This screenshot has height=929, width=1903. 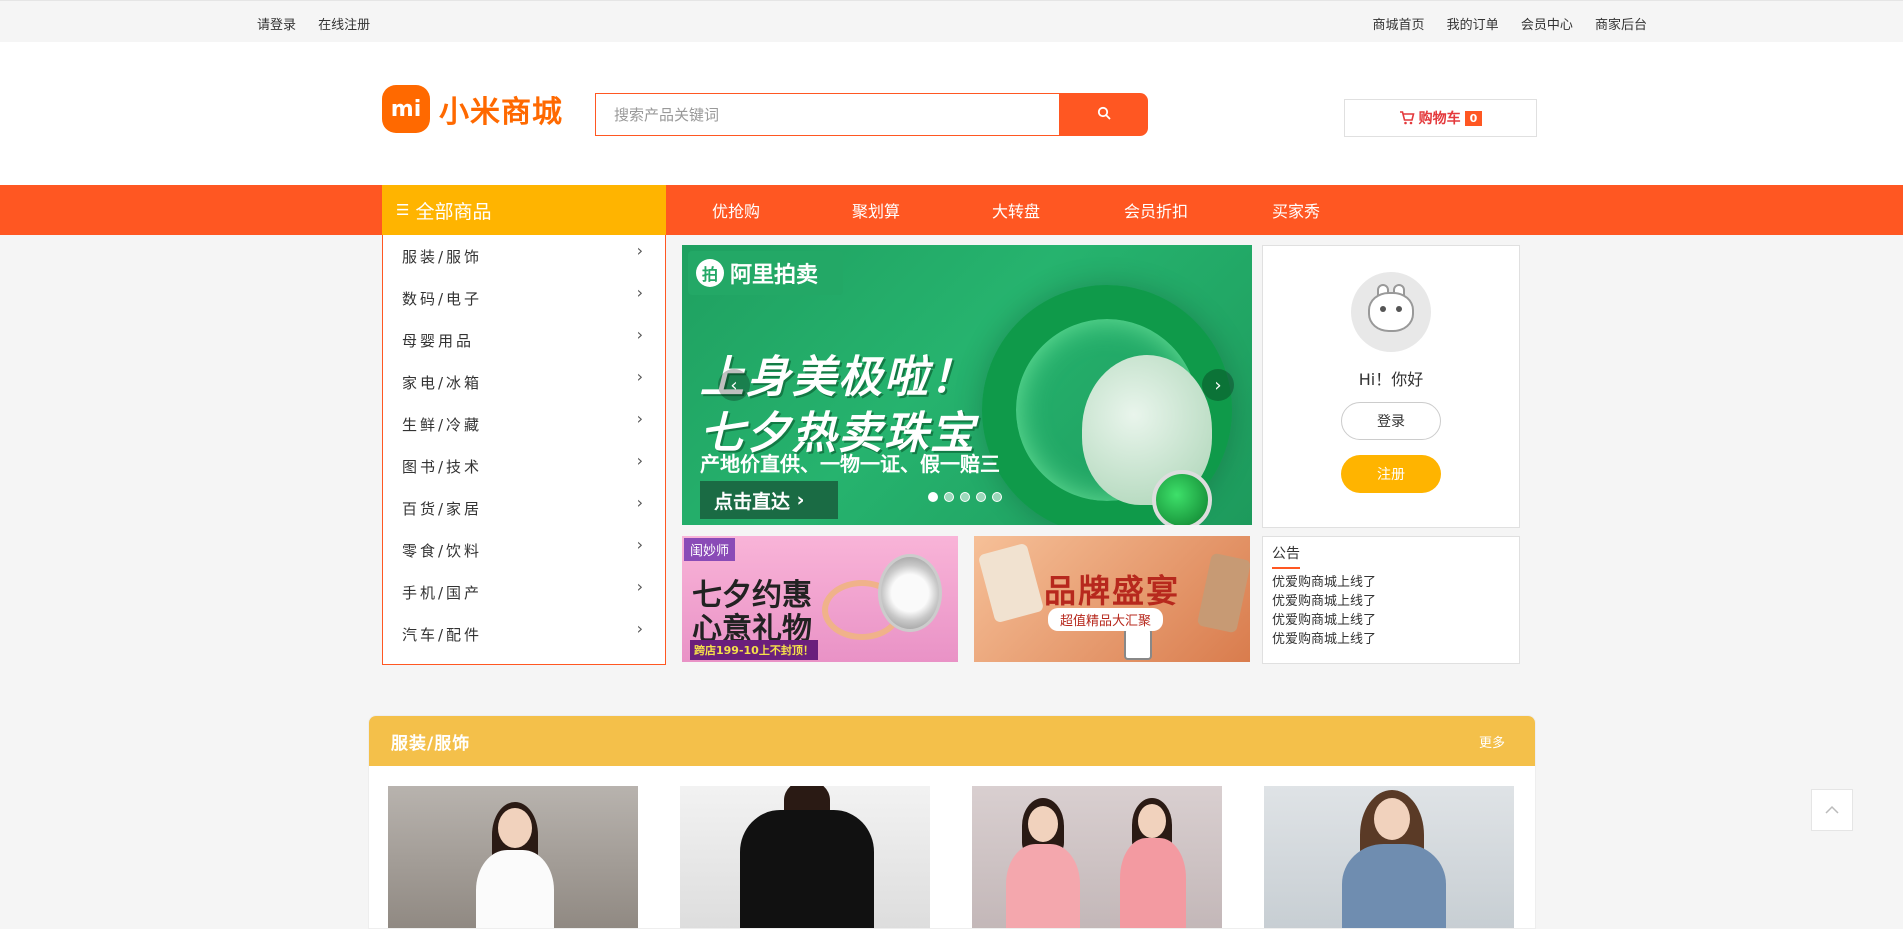 What do you see at coordinates (524, 210) in the screenshot?
I see `all-categories-button: ☰ 全部商品` at bounding box center [524, 210].